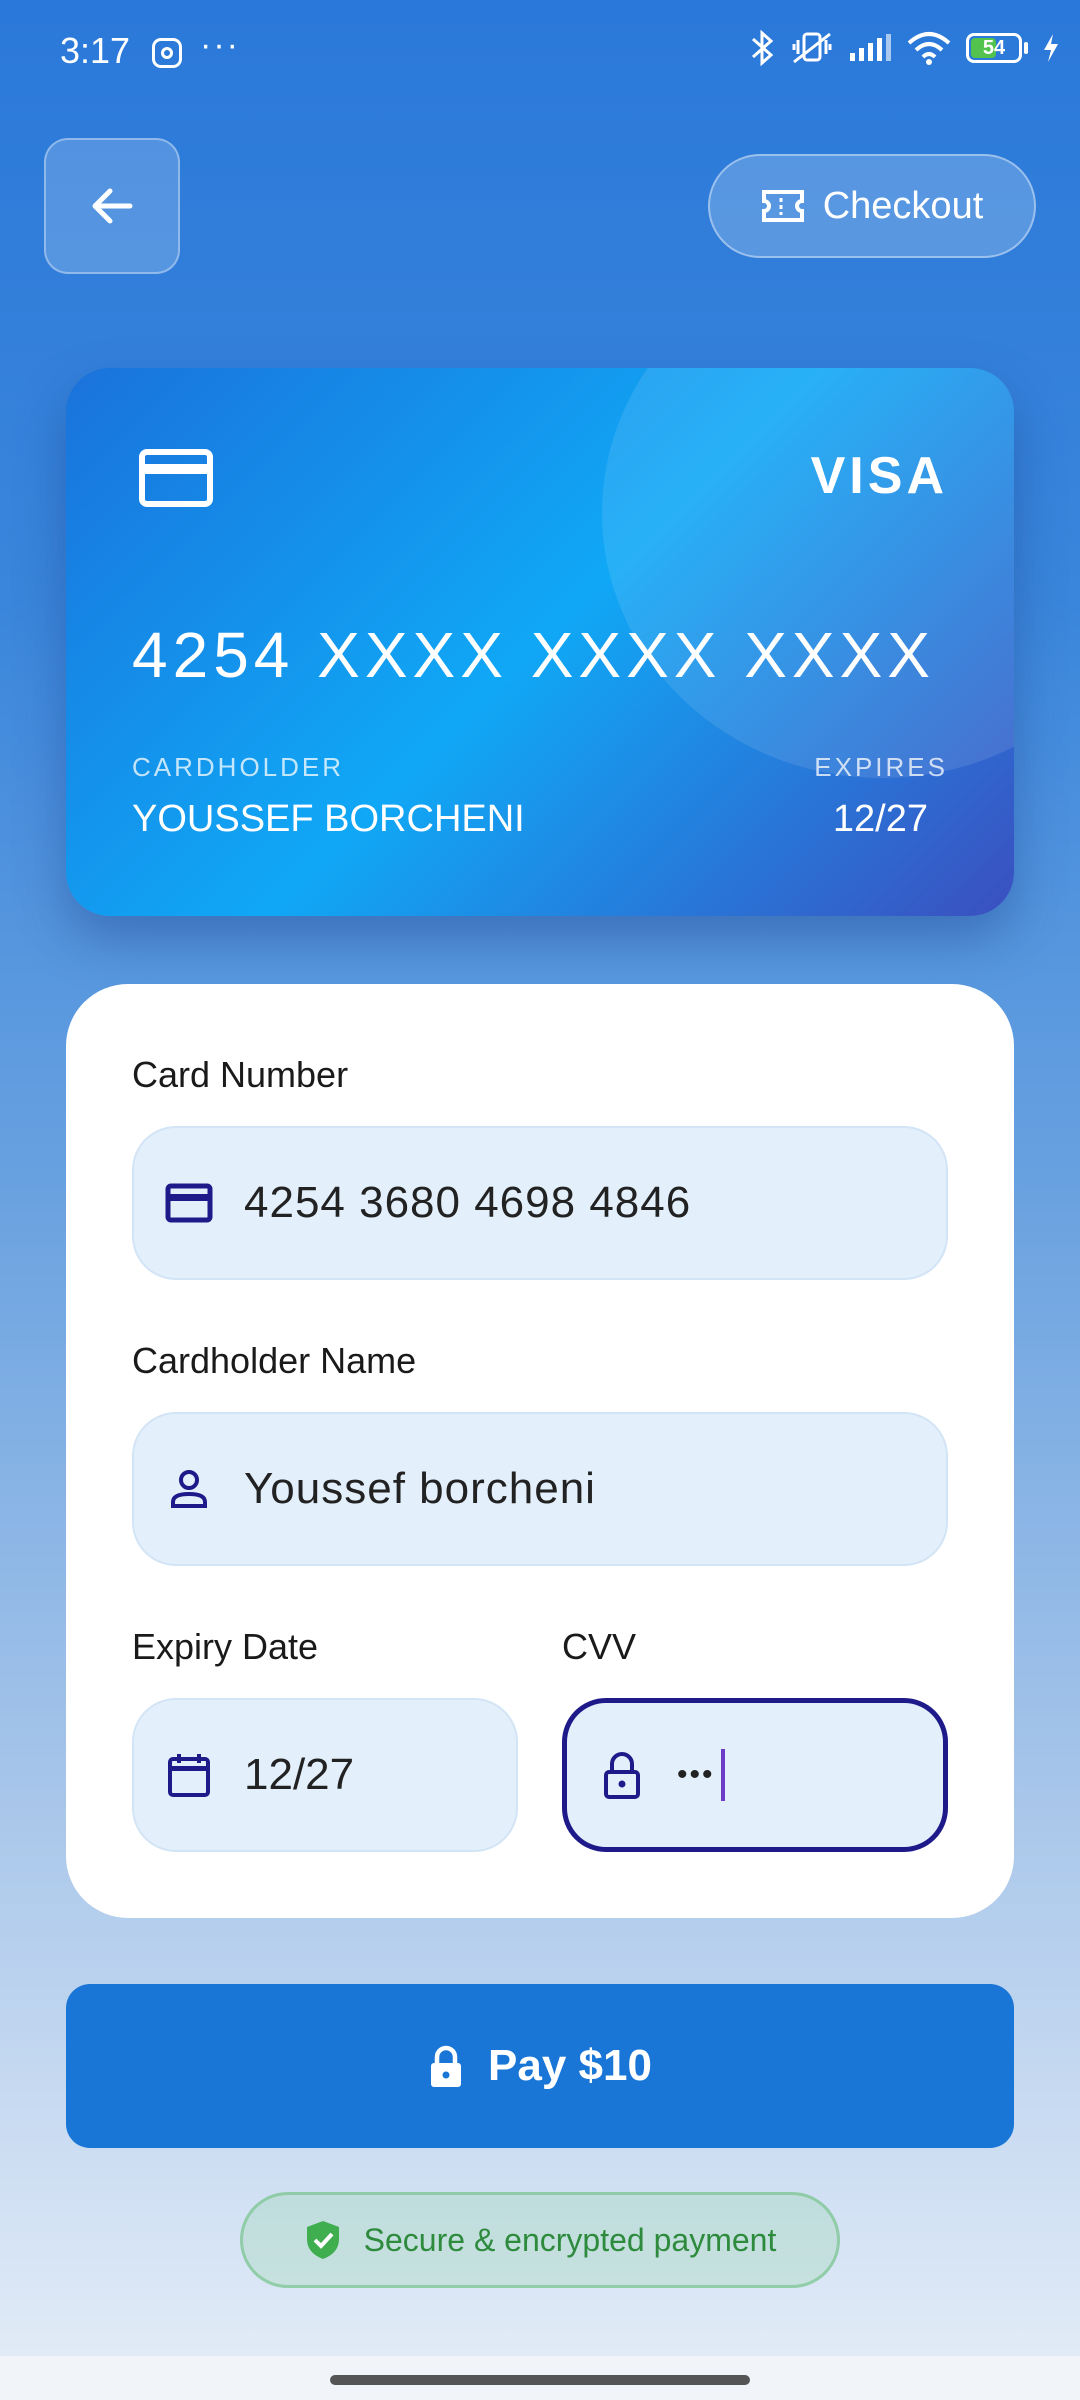 The image size is (1080, 2400). What do you see at coordinates (812, 48) in the screenshot?
I see `mute-vibrate-icon` at bounding box center [812, 48].